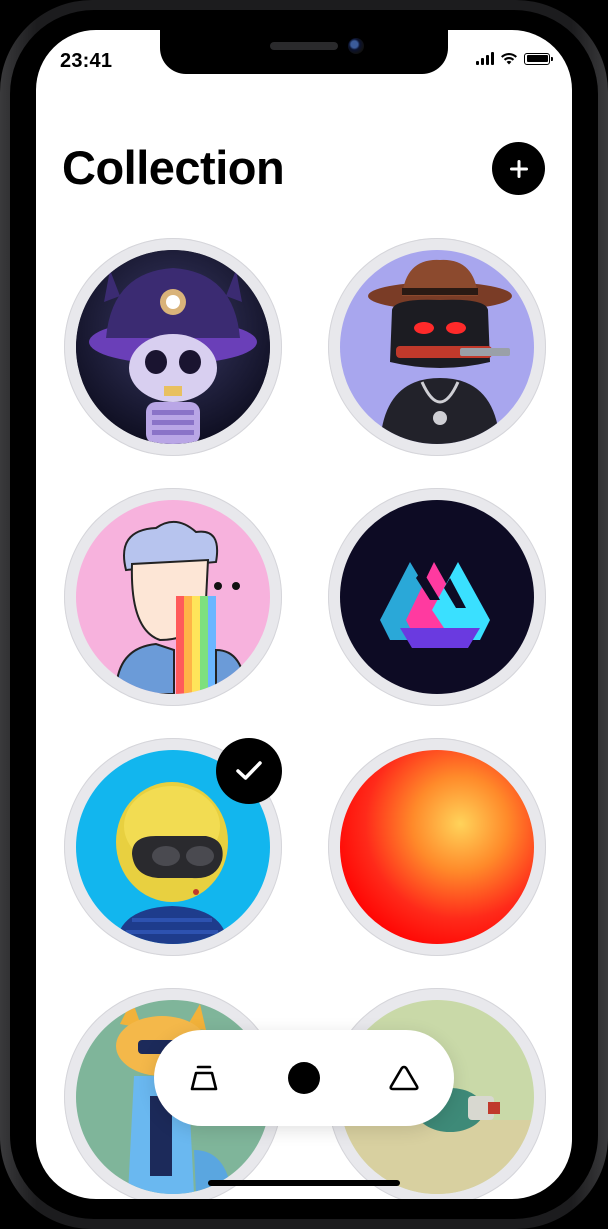 Image resolution: width=608 pixels, height=1229 pixels. Describe the element at coordinates (356, 46) in the screenshot. I see `front-camera-icon` at that location.